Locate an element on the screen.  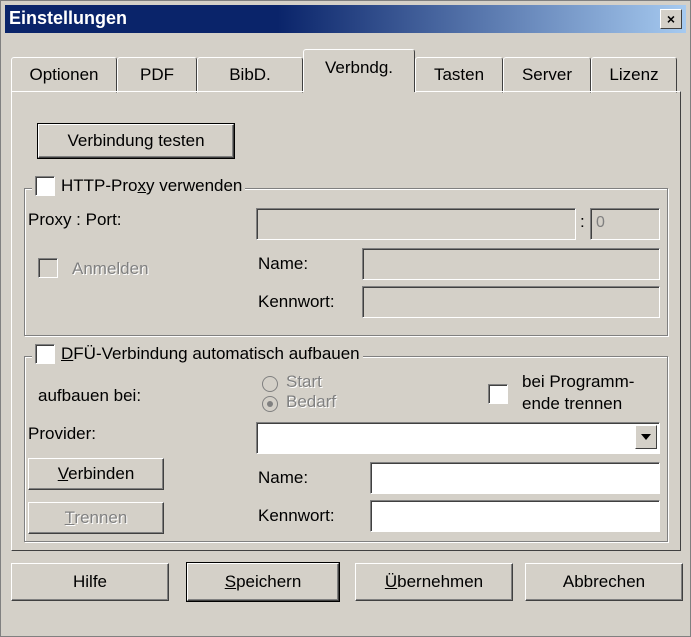
apply-label: Übernehmen is located at coordinates (434, 581).